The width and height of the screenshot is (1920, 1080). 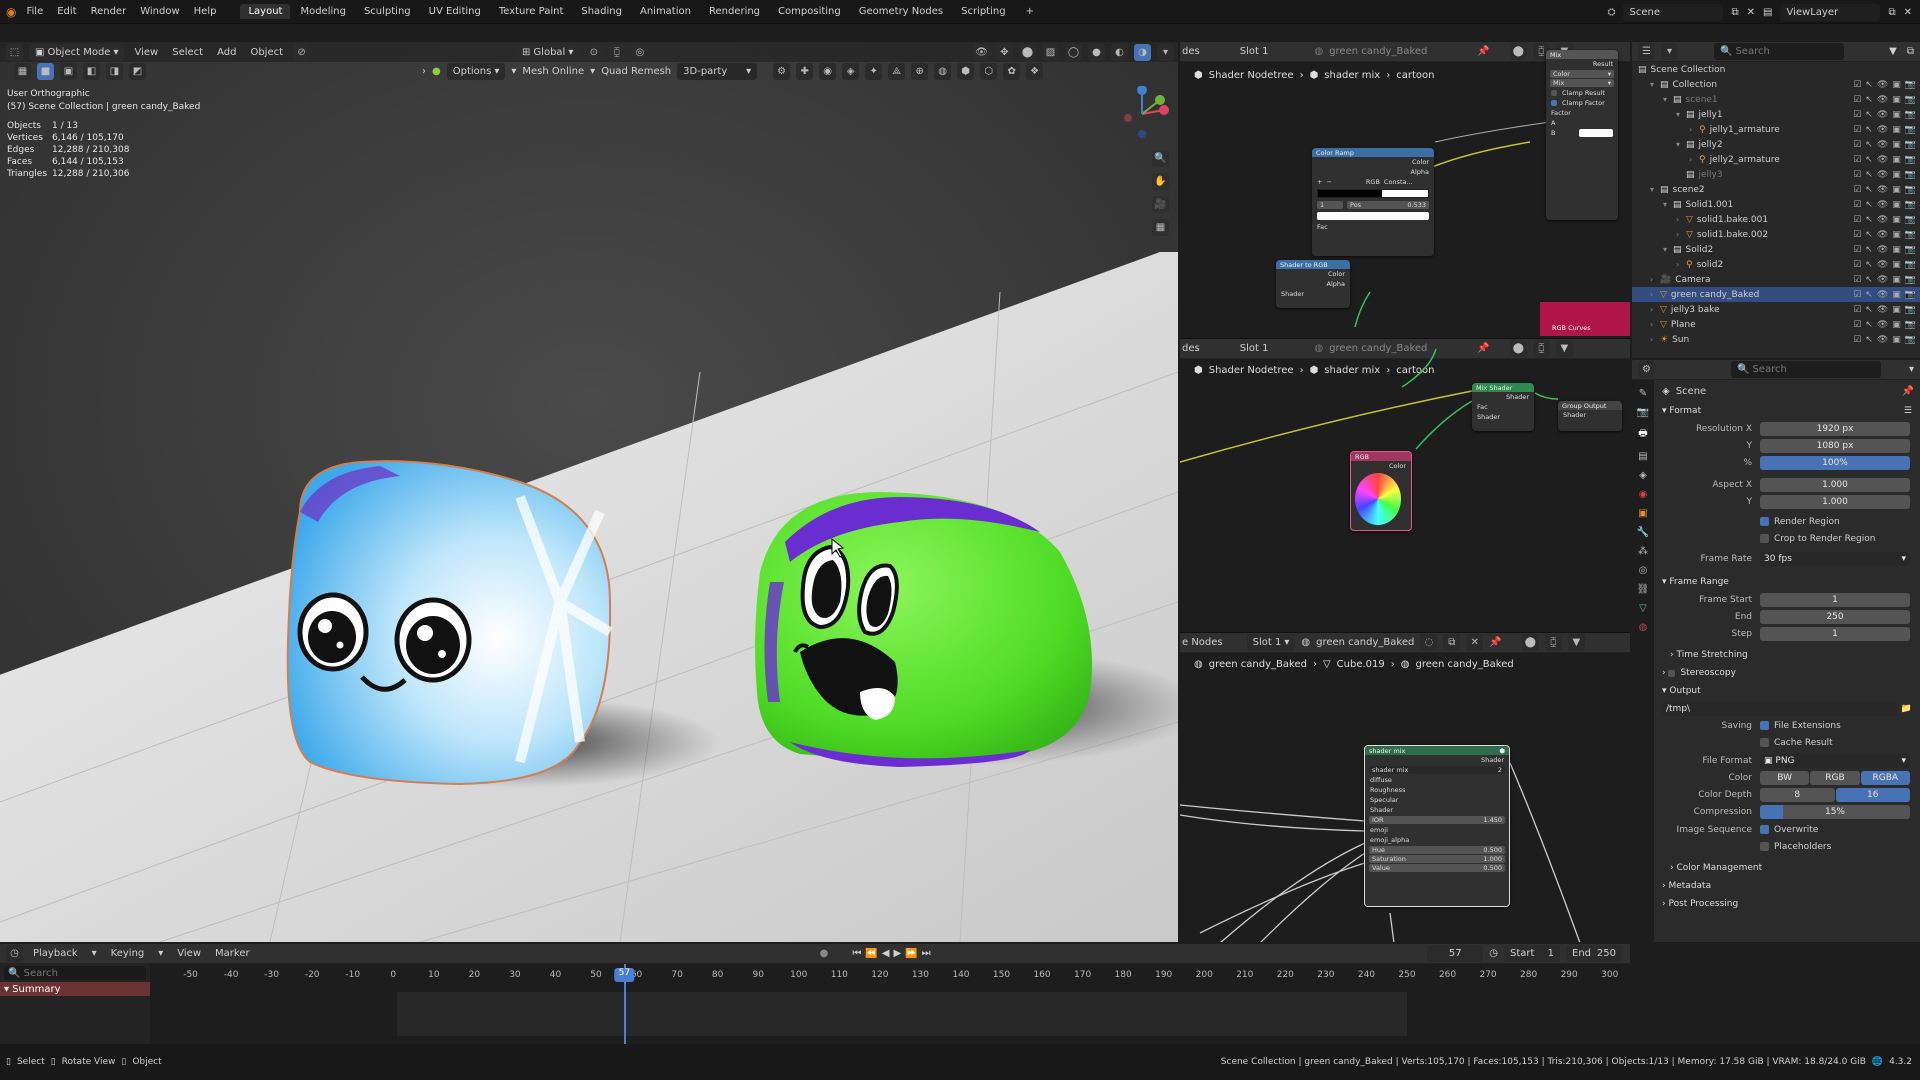 What do you see at coordinates (594, 52) in the screenshot?
I see `pivot-icon: ⊙` at bounding box center [594, 52].